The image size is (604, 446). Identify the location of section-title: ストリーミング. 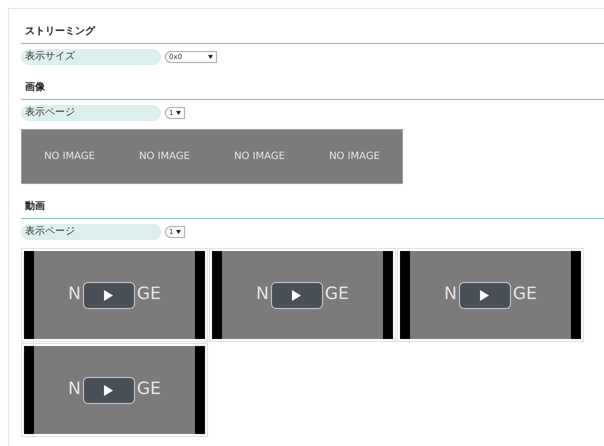
(60, 31).